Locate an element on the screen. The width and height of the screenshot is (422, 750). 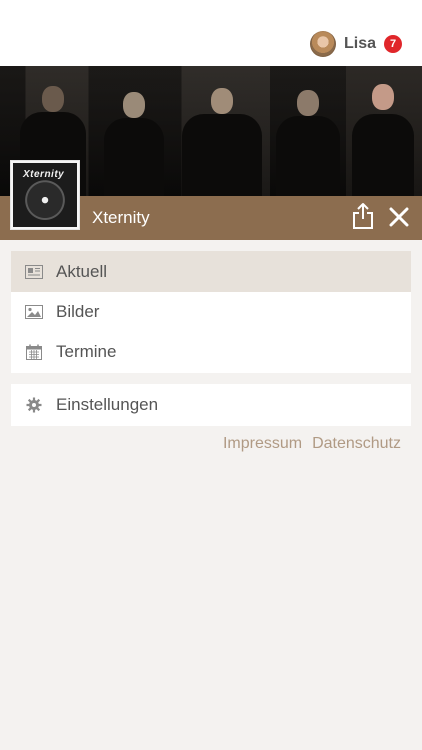
menu-item-termine: Termine is located at coordinates (211, 352).